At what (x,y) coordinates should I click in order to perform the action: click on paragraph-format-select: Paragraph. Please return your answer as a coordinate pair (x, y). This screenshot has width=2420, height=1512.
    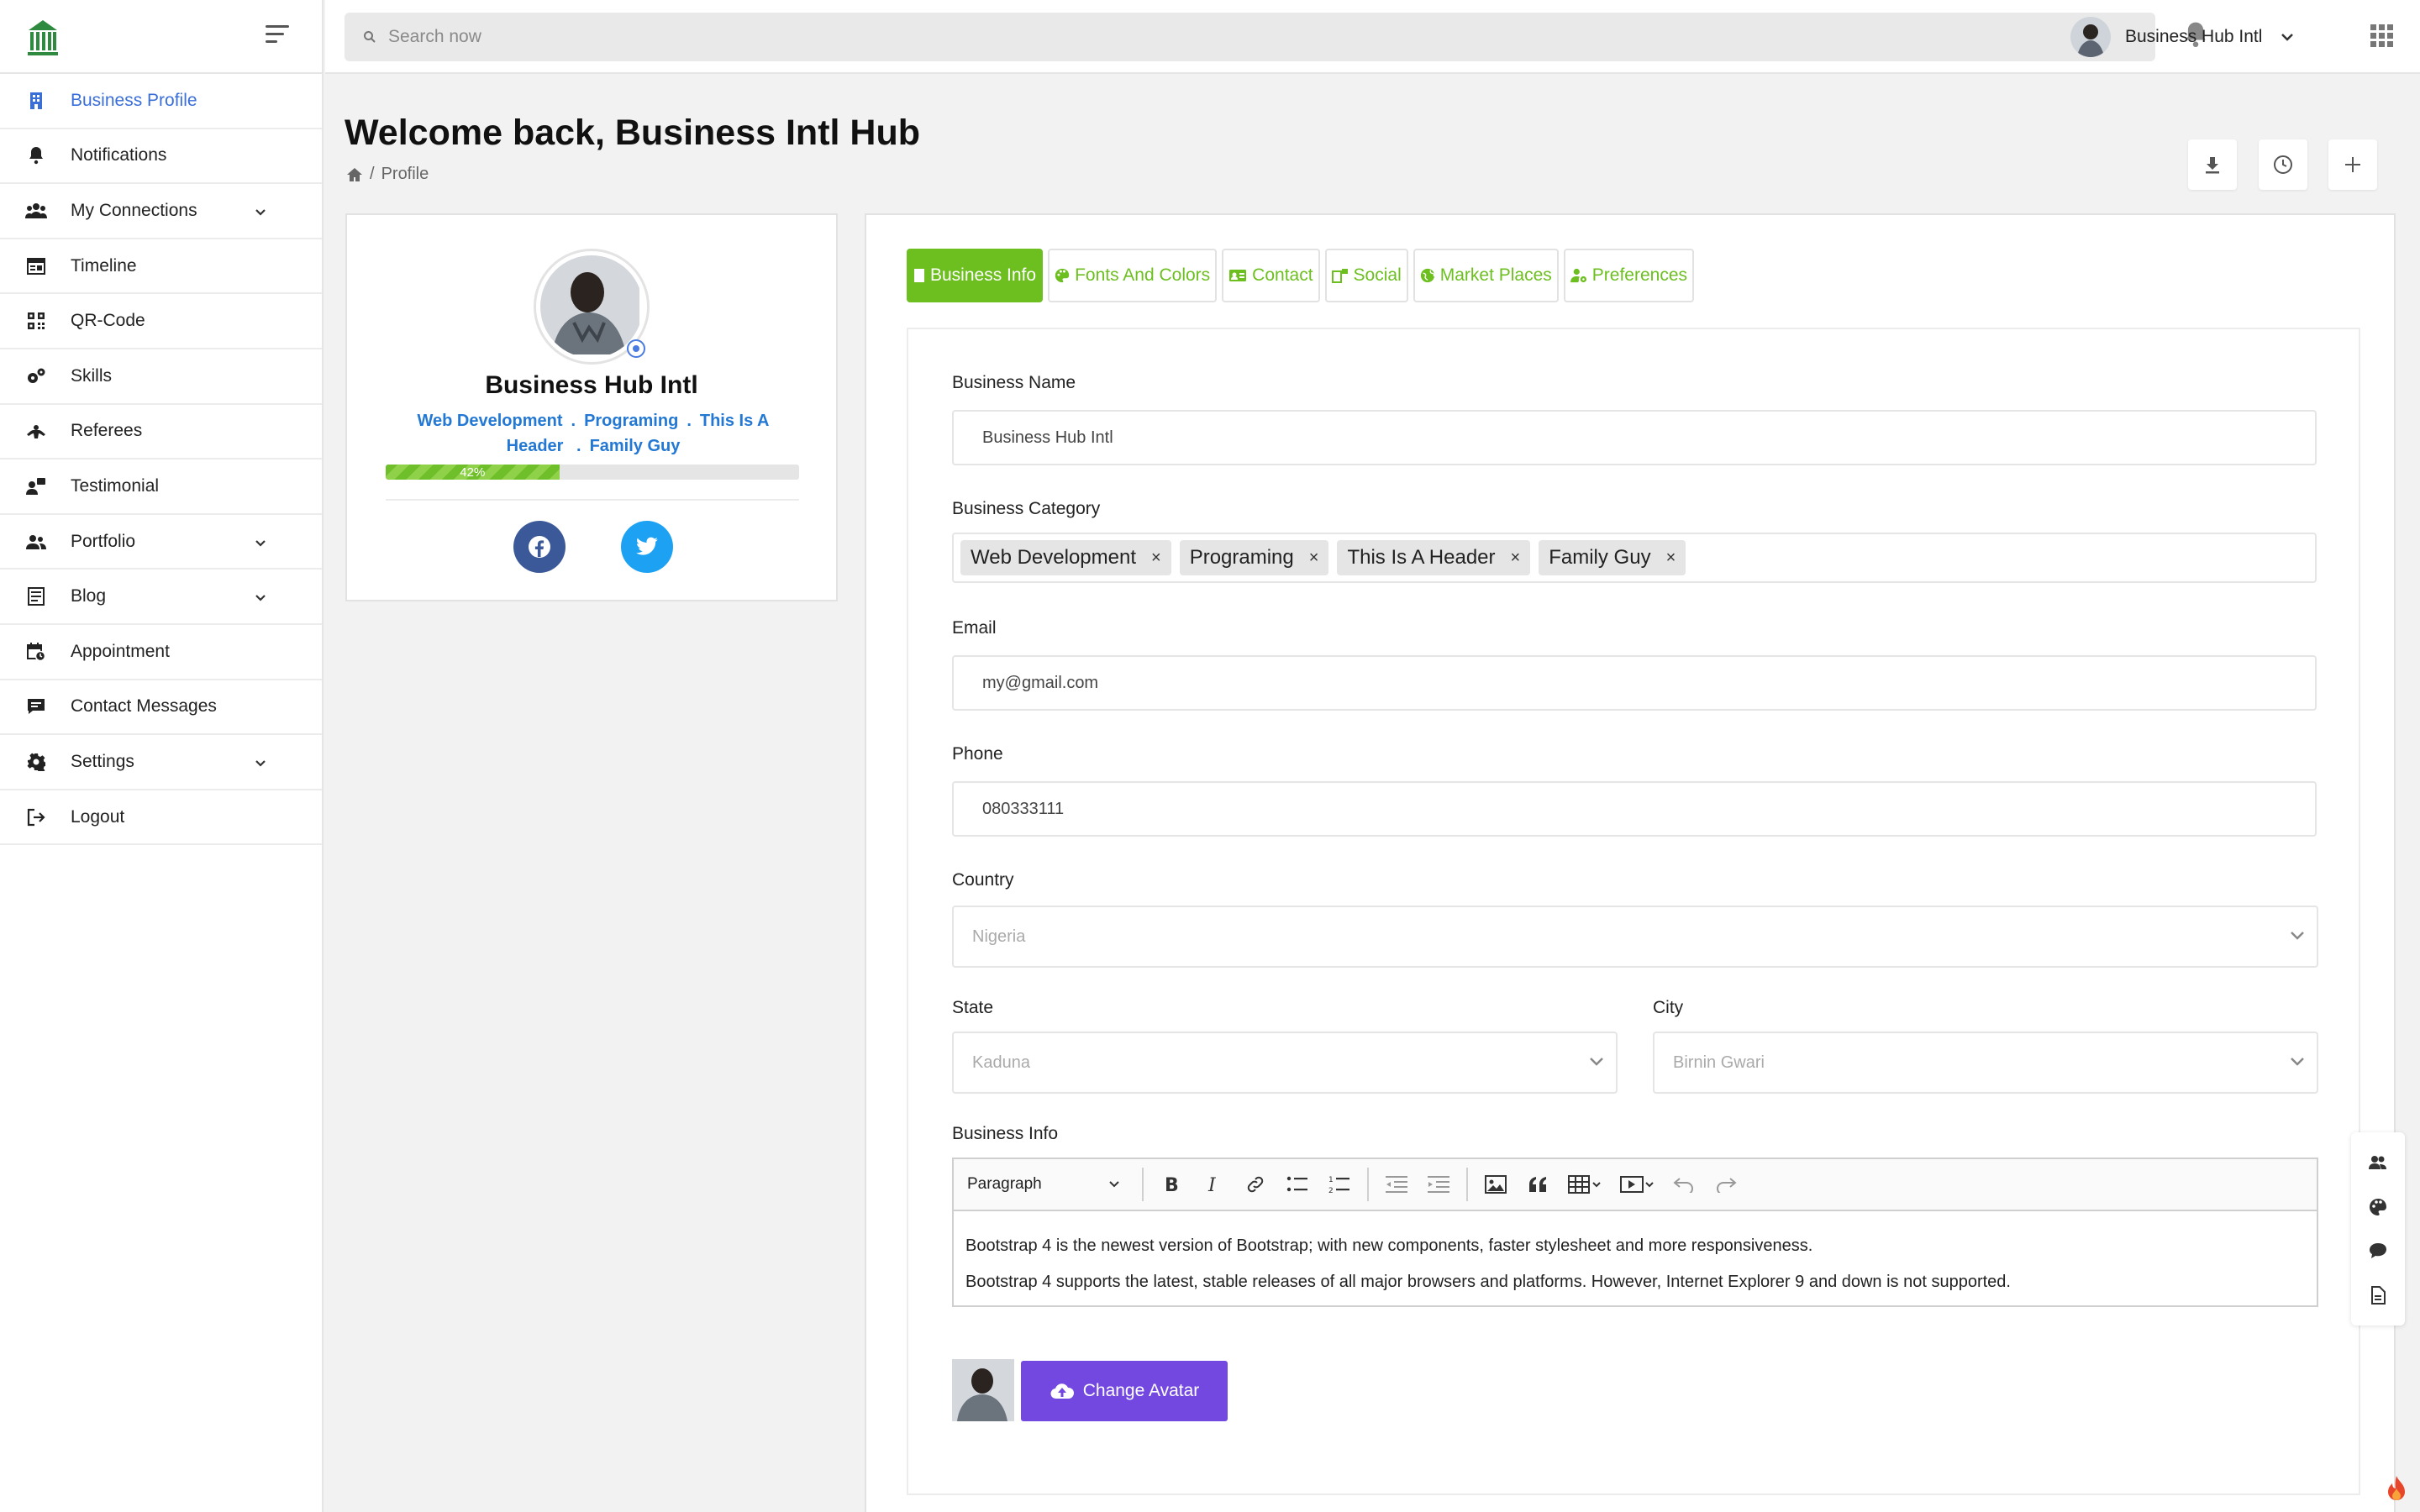
    Looking at the image, I should click on (1051, 1184).